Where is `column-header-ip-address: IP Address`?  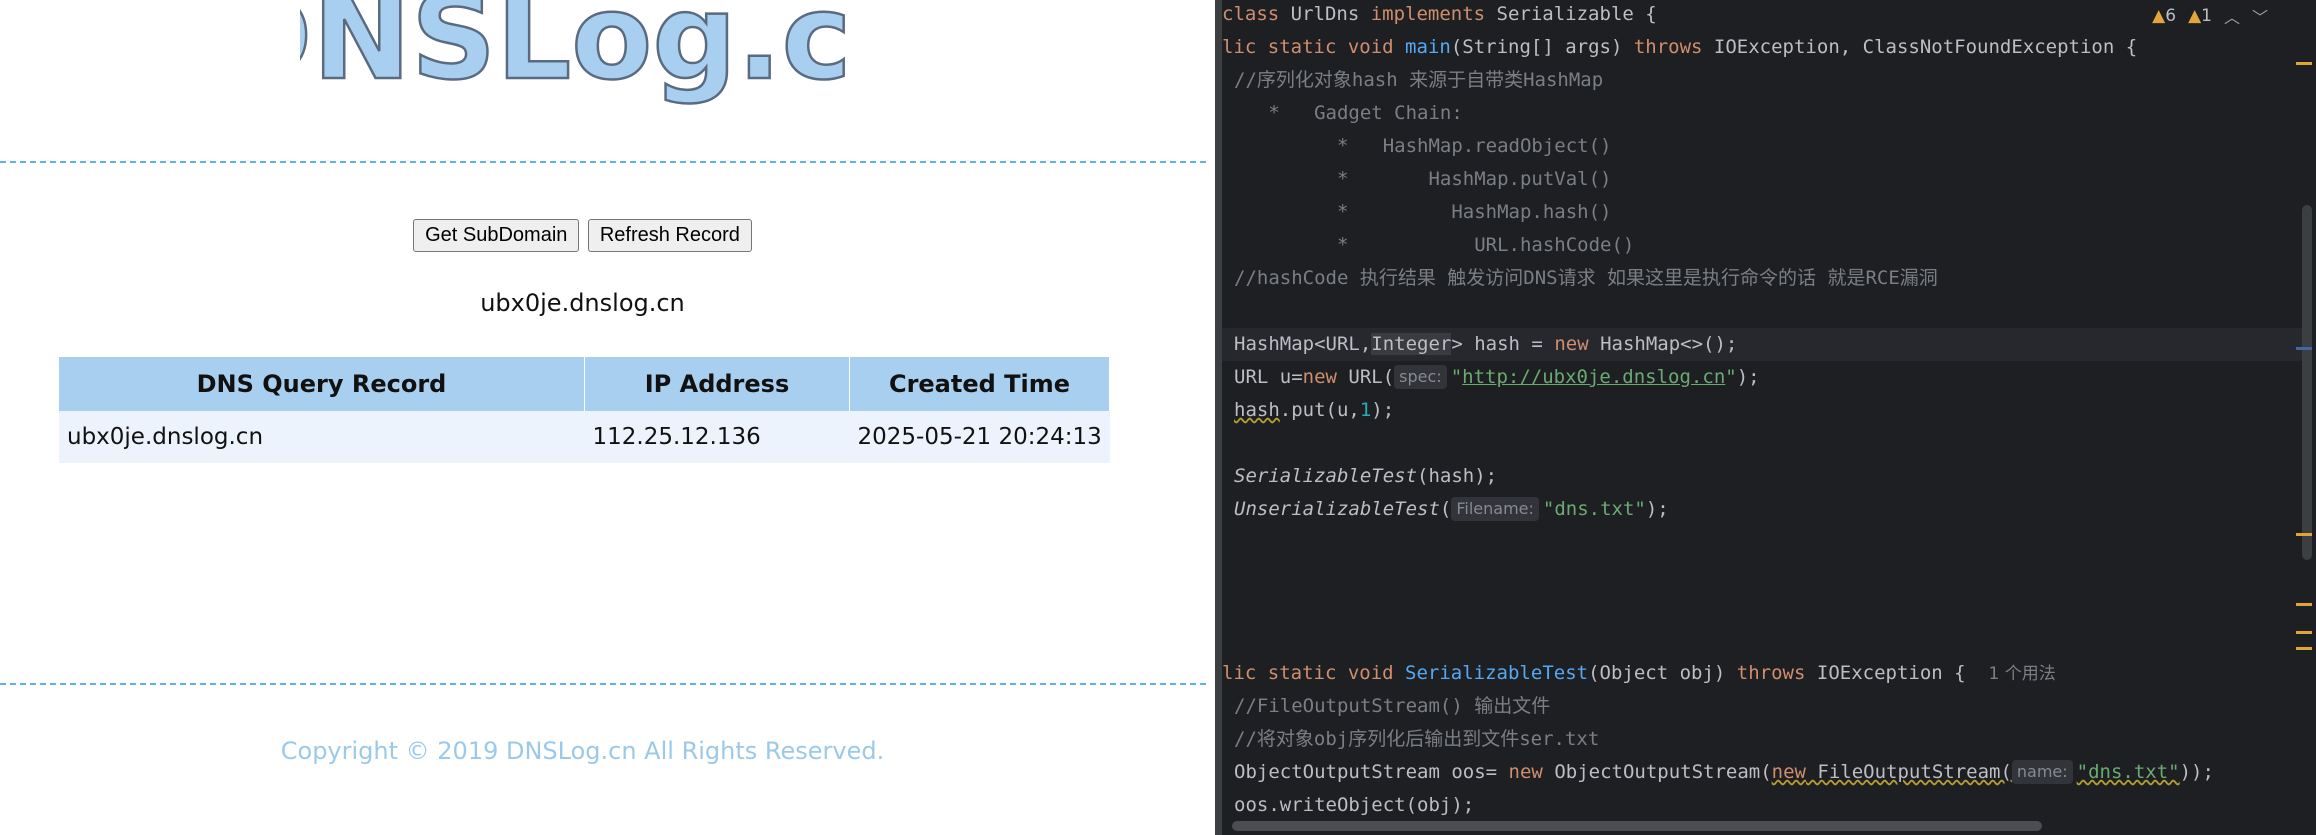
column-header-ip-address: IP Address is located at coordinates (717, 384).